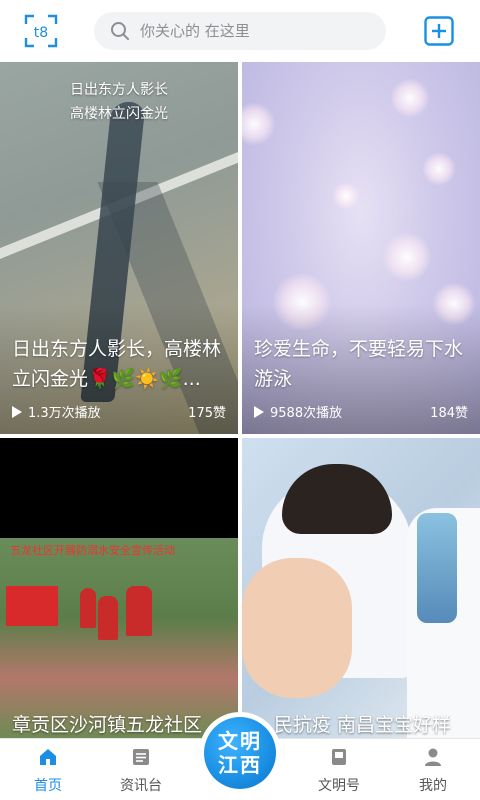 This screenshot has height=800, width=480. Describe the element at coordinates (339, 757) in the screenshot. I see `document-icon` at that location.